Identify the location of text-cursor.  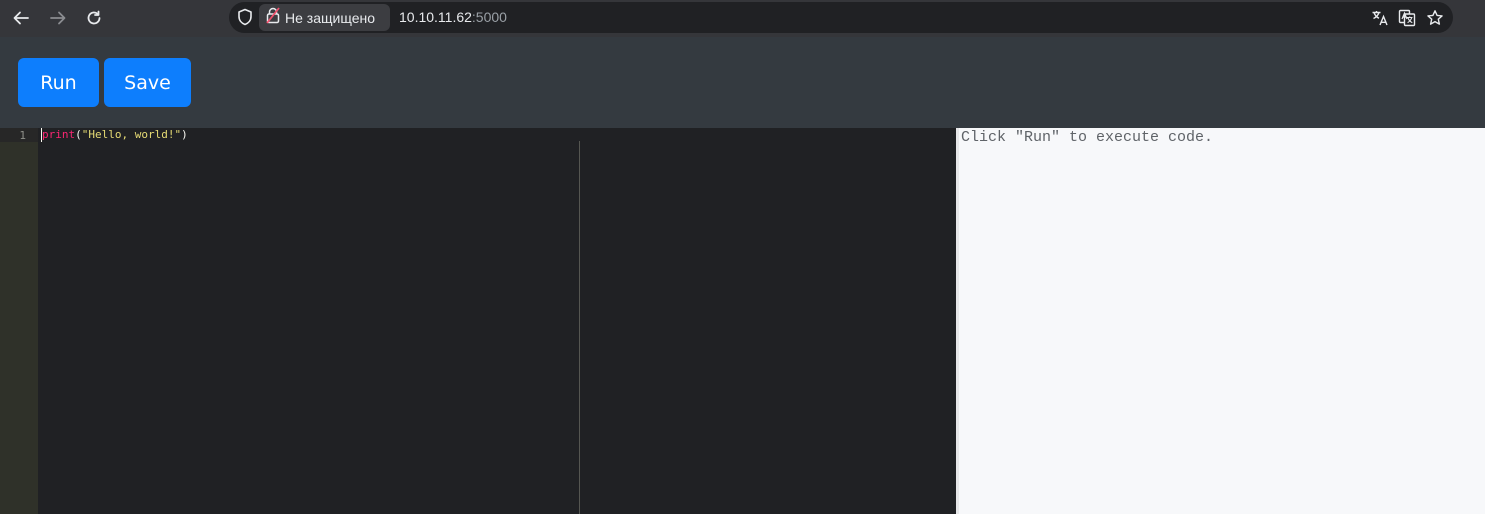
(41, 135).